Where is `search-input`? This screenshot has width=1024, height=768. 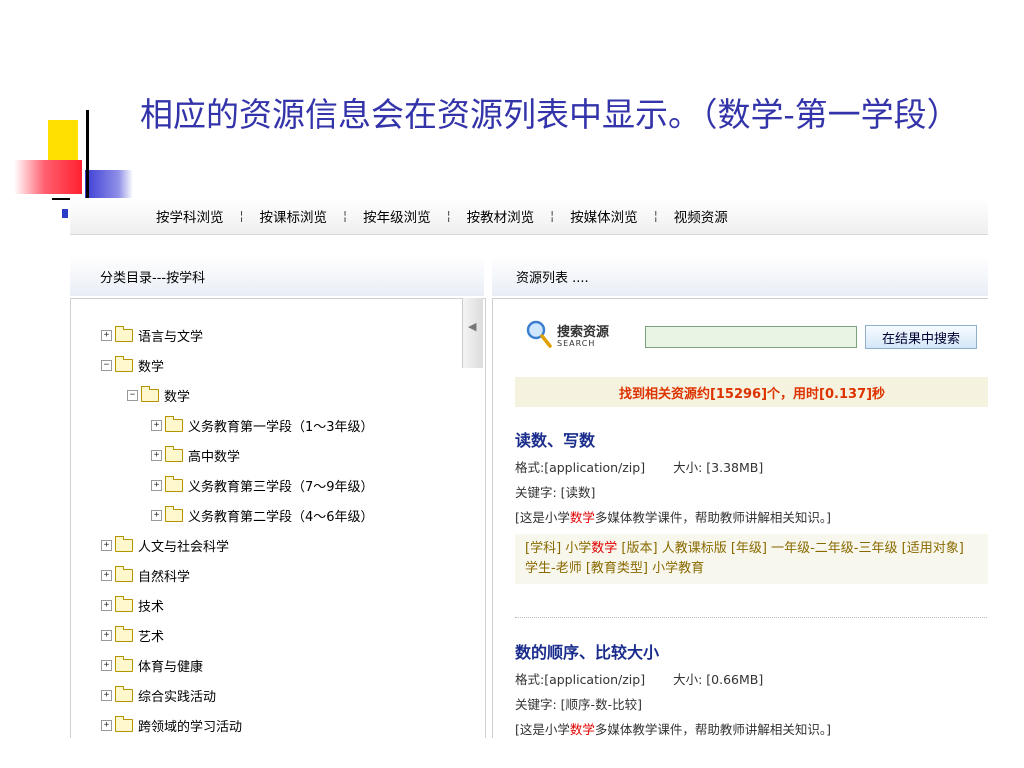 search-input is located at coordinates (751, 337).